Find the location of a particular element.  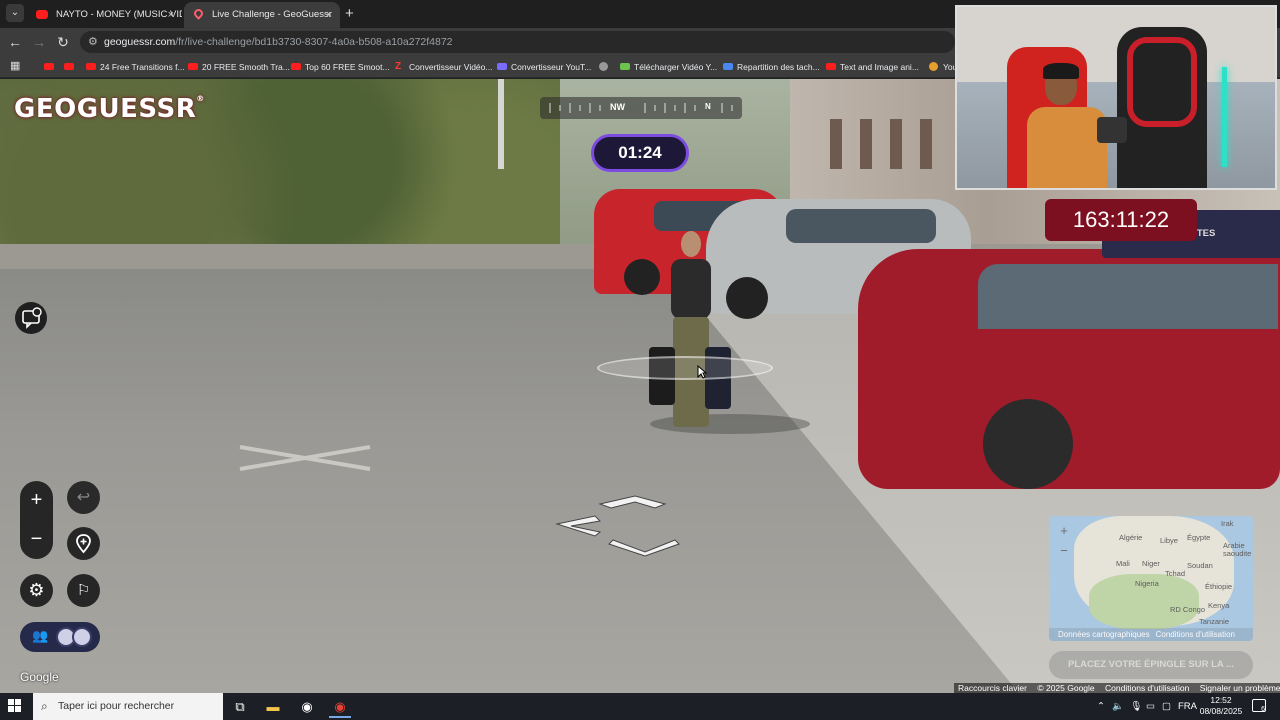

mouse-cursor-icon is located at coordinates (702, 372).